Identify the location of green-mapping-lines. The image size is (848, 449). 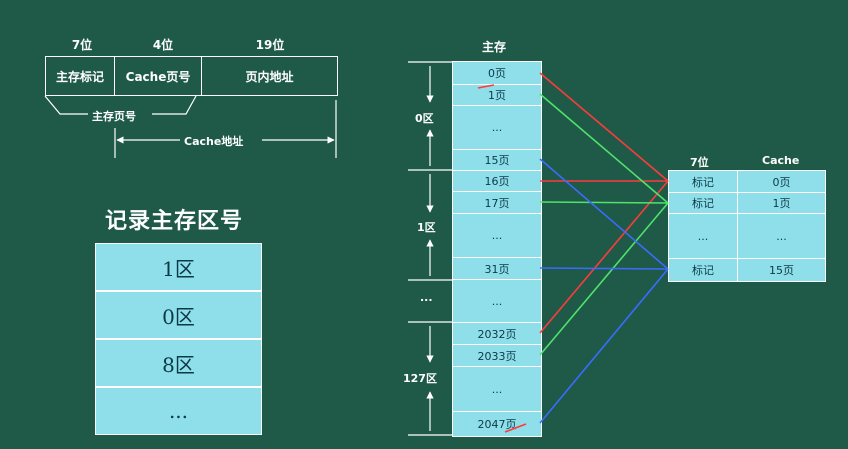
(604, 224).